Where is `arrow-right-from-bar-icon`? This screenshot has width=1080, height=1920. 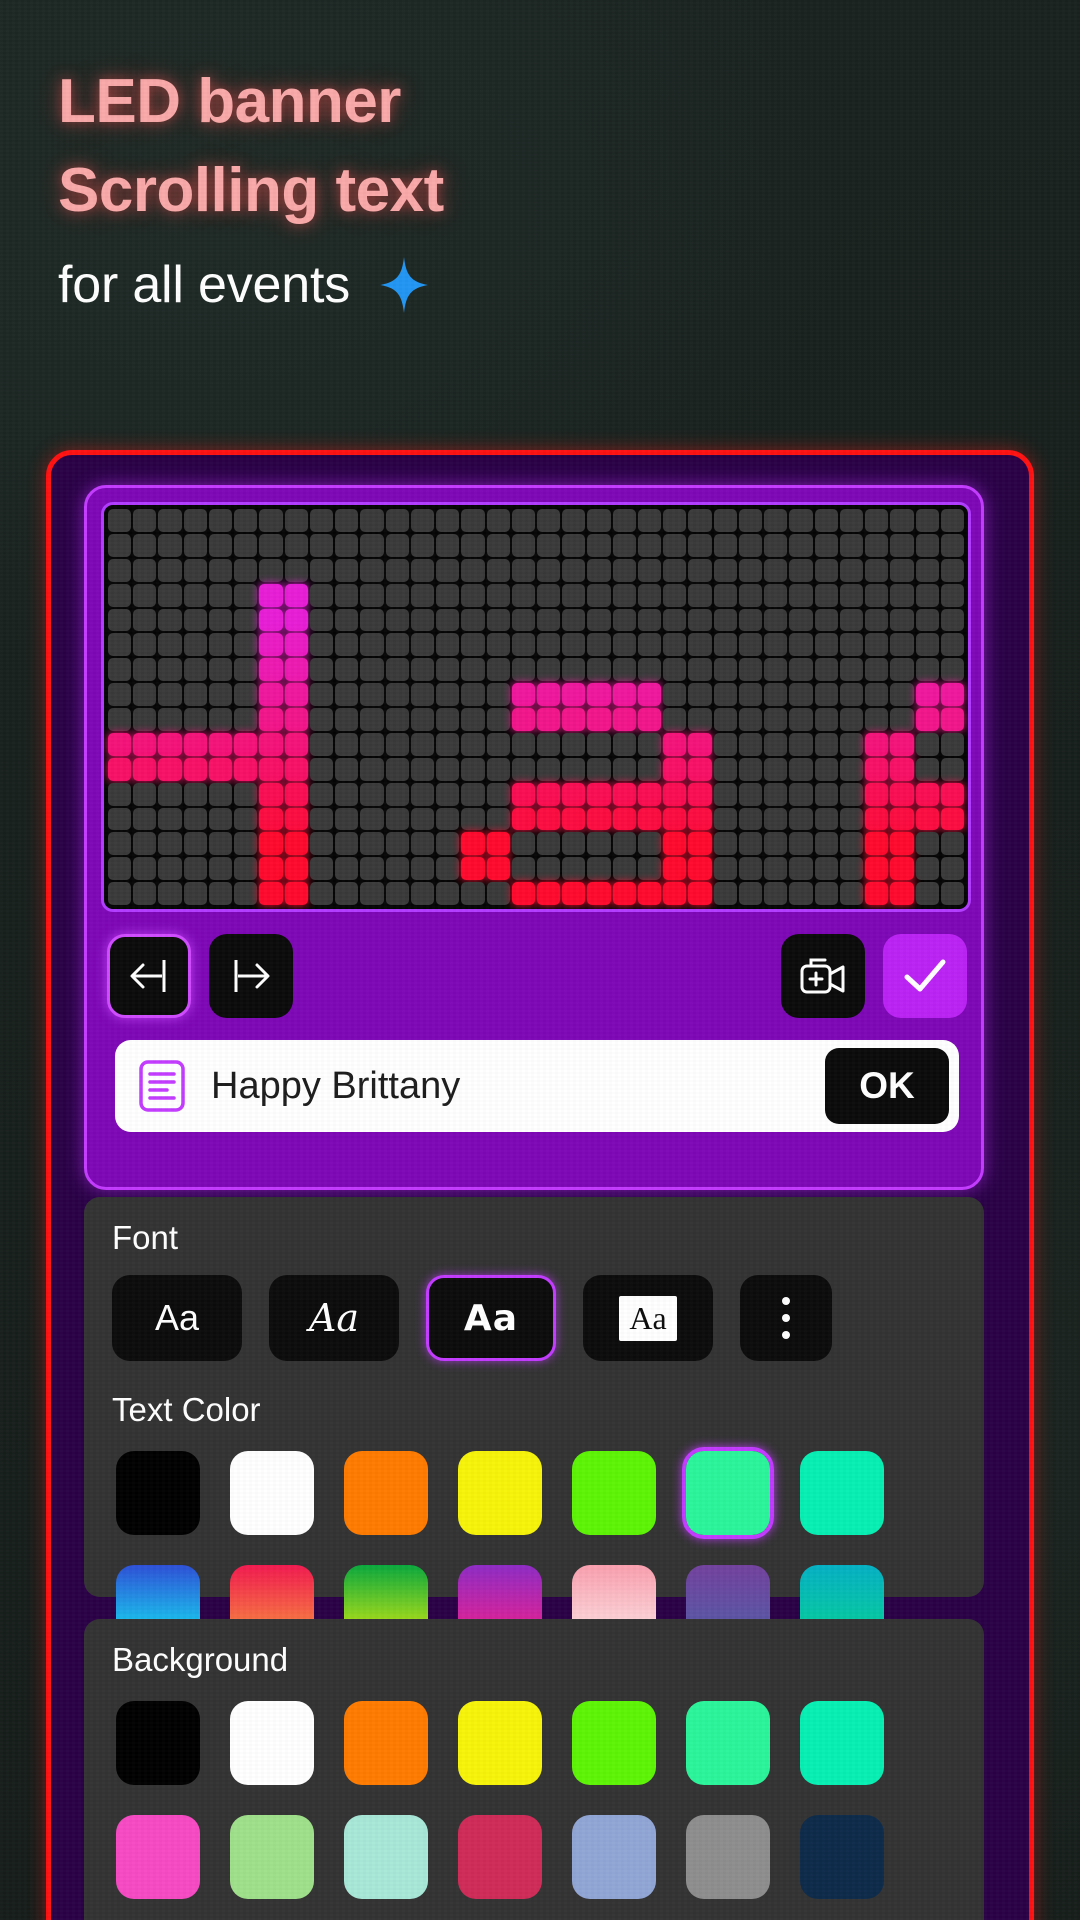 arrow-right-from-bar-icon is located at coordinates (252, 976).